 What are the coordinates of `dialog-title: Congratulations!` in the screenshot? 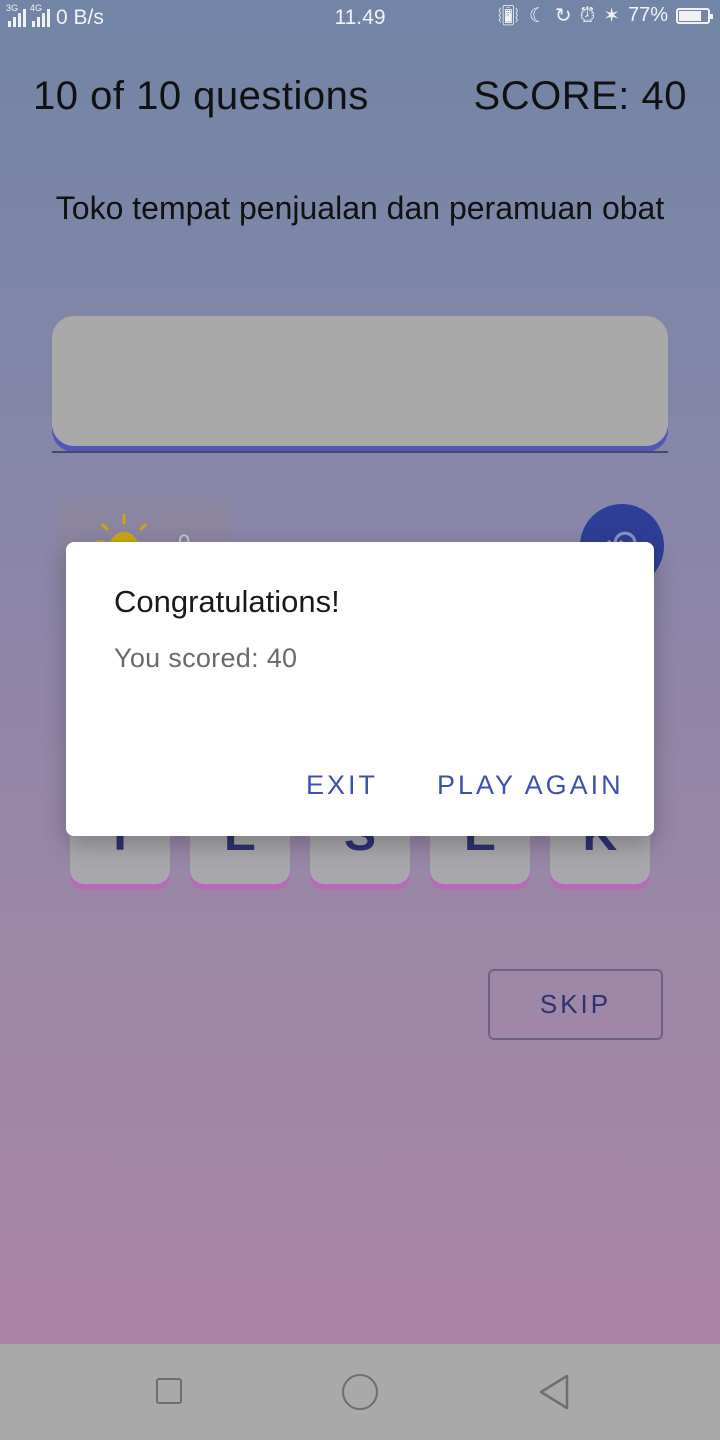 It's located at (227, 601).